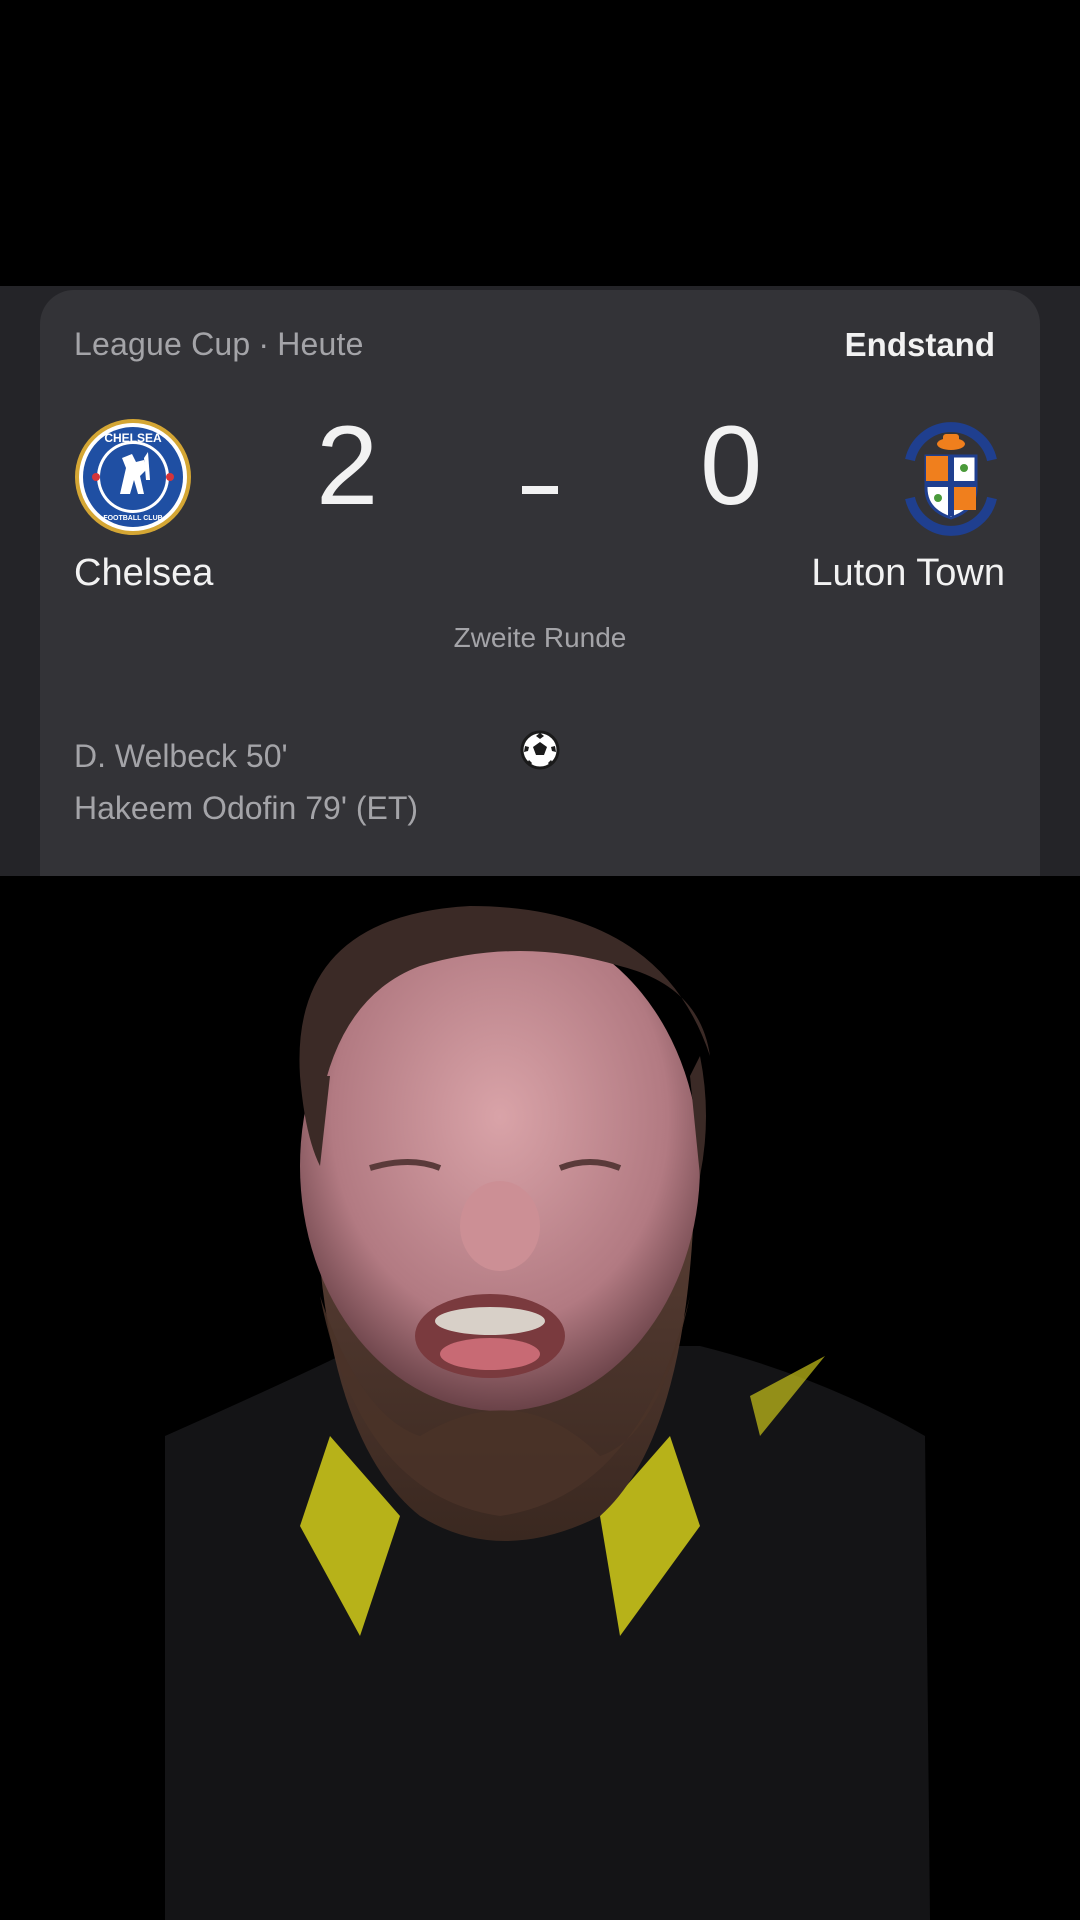 This screenshot has width=1080, height=1920. Describe the element at coordinates (908, 573) in the screenshot. I see `away-team-name: Luton Town` at that location.